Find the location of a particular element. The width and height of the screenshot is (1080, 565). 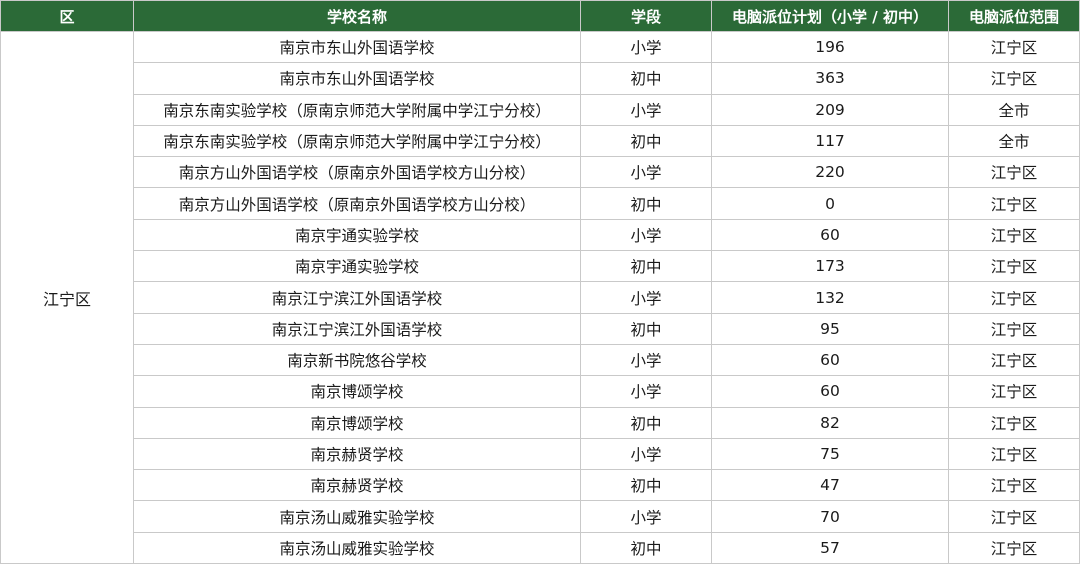

plan-cell: 132 is located at coordinates (830, 297).